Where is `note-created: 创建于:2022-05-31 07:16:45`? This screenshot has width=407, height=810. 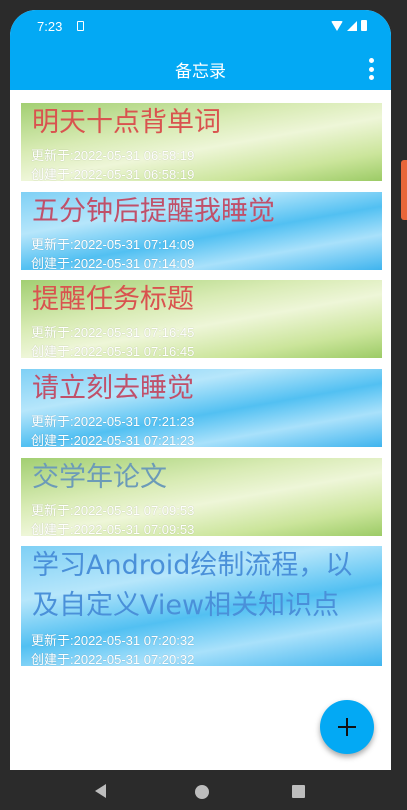 note-created: 创建于:2022-05-31 07:16:45 is located at coordinates (113, 351).